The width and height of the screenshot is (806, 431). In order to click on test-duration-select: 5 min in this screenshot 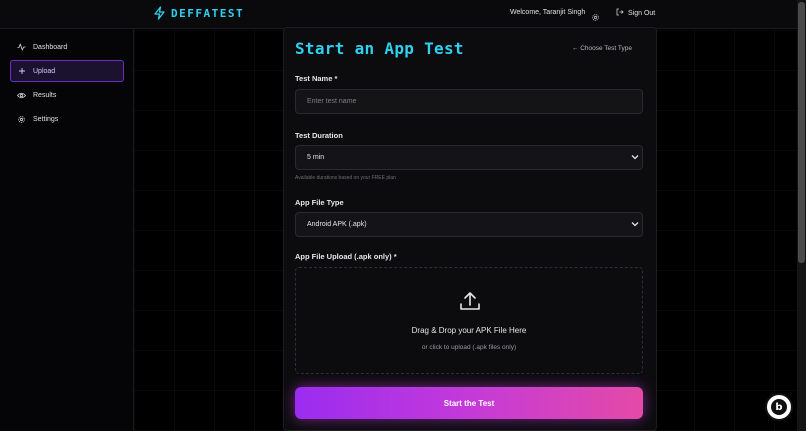, I will do `click(469, 157)`.